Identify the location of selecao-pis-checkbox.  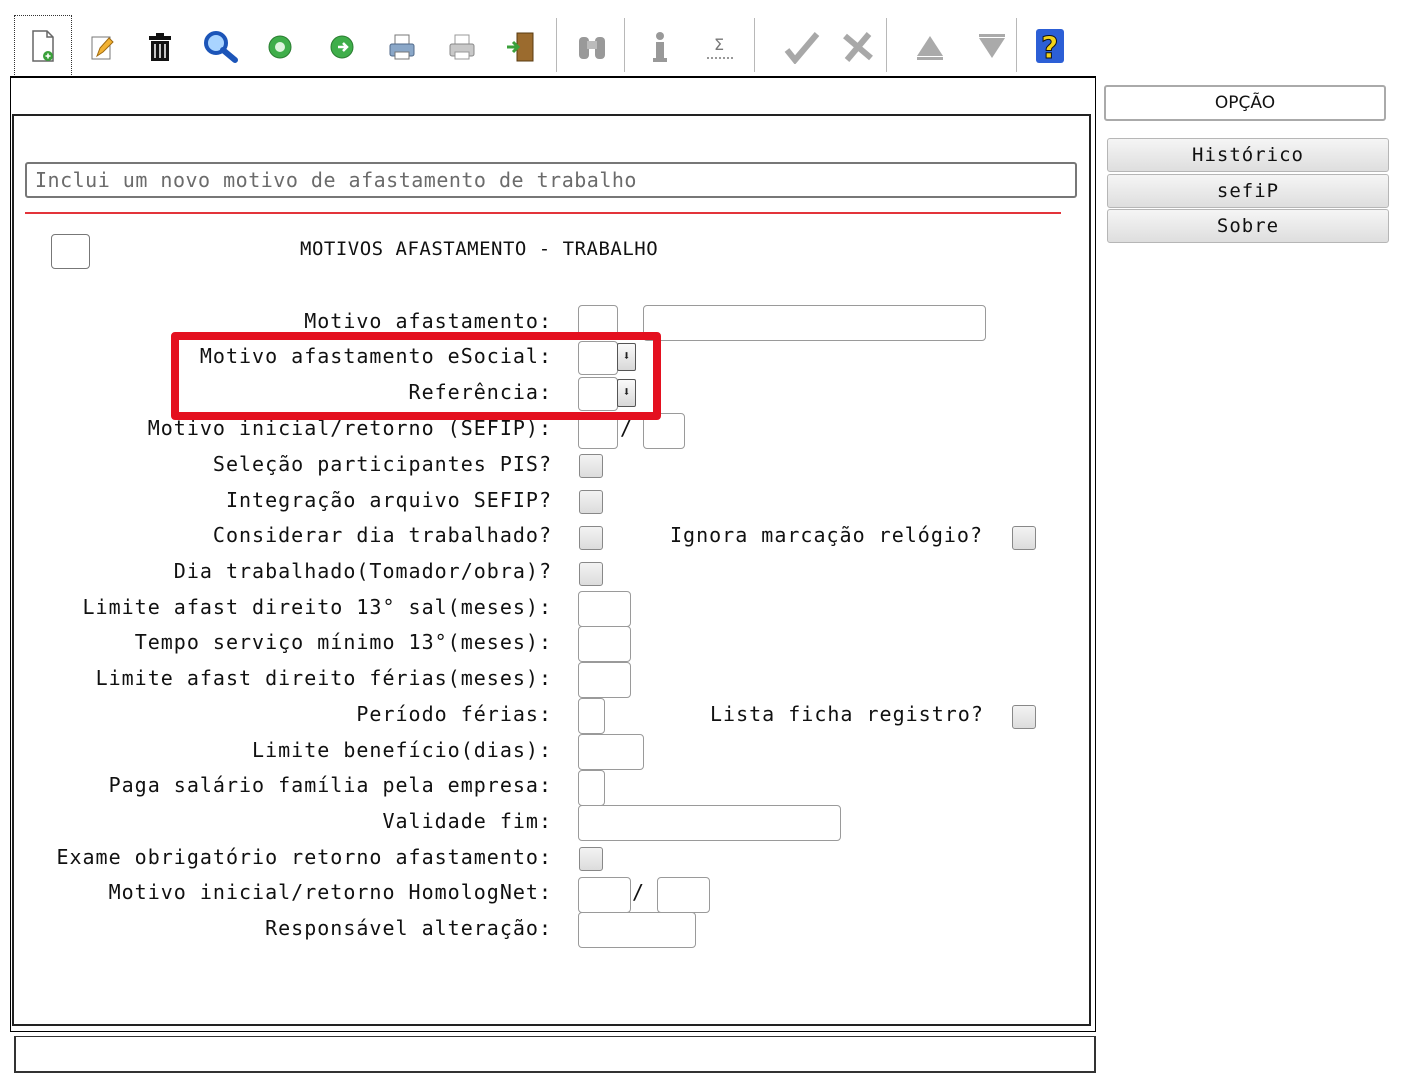
(591, 466).